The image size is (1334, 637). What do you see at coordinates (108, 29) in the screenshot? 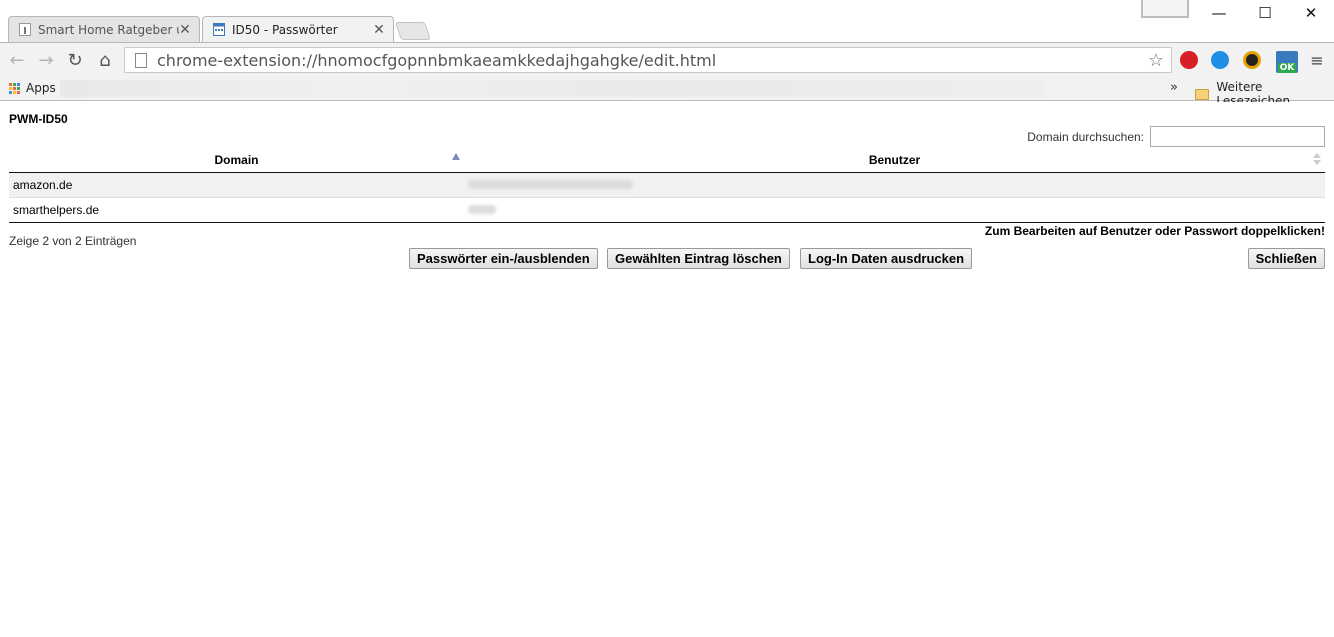
I see `tab-title: Smart Home Ratgeber und` at bounding box center [108, 29].